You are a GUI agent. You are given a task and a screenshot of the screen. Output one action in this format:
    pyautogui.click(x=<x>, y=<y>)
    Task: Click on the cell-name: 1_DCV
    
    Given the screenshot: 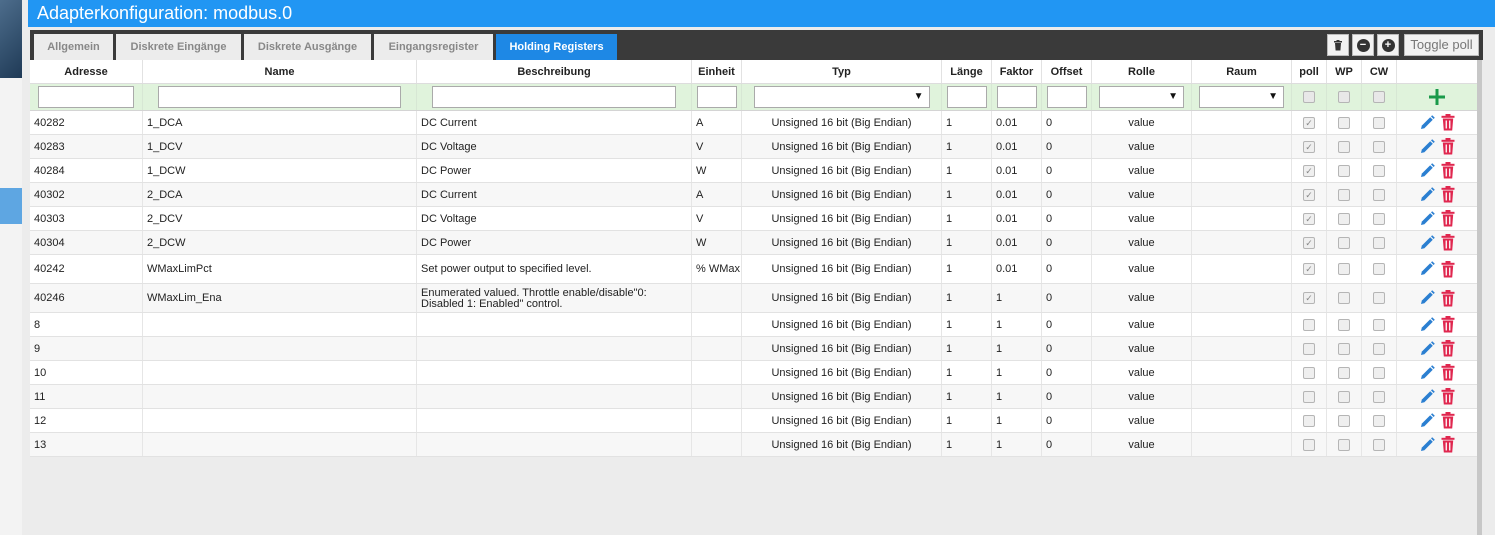 What is the action you would take?
    pyautogui.click(x=280, y=146)
    